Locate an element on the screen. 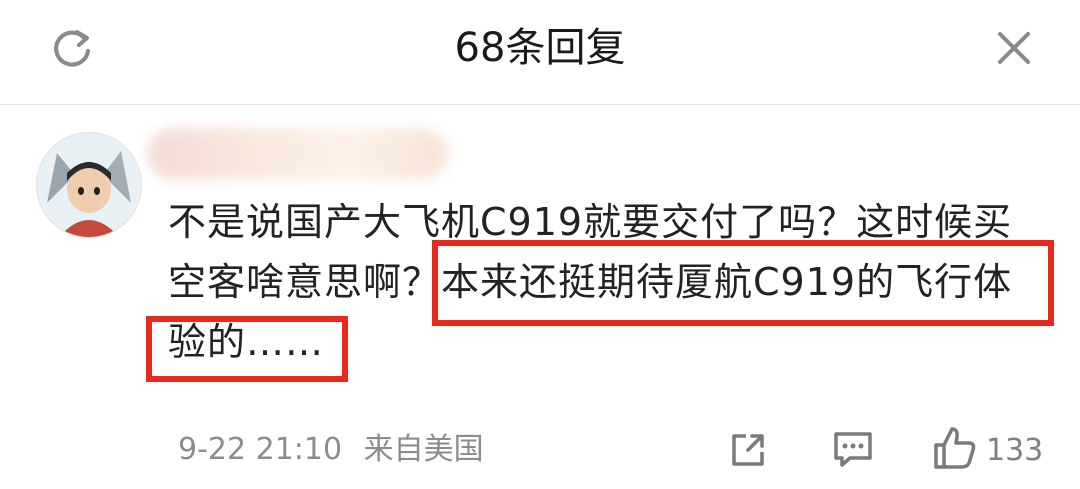 Image resolution: width=1080 pixels, height=489 pixels. avatar is located at coordinates (89, 185).